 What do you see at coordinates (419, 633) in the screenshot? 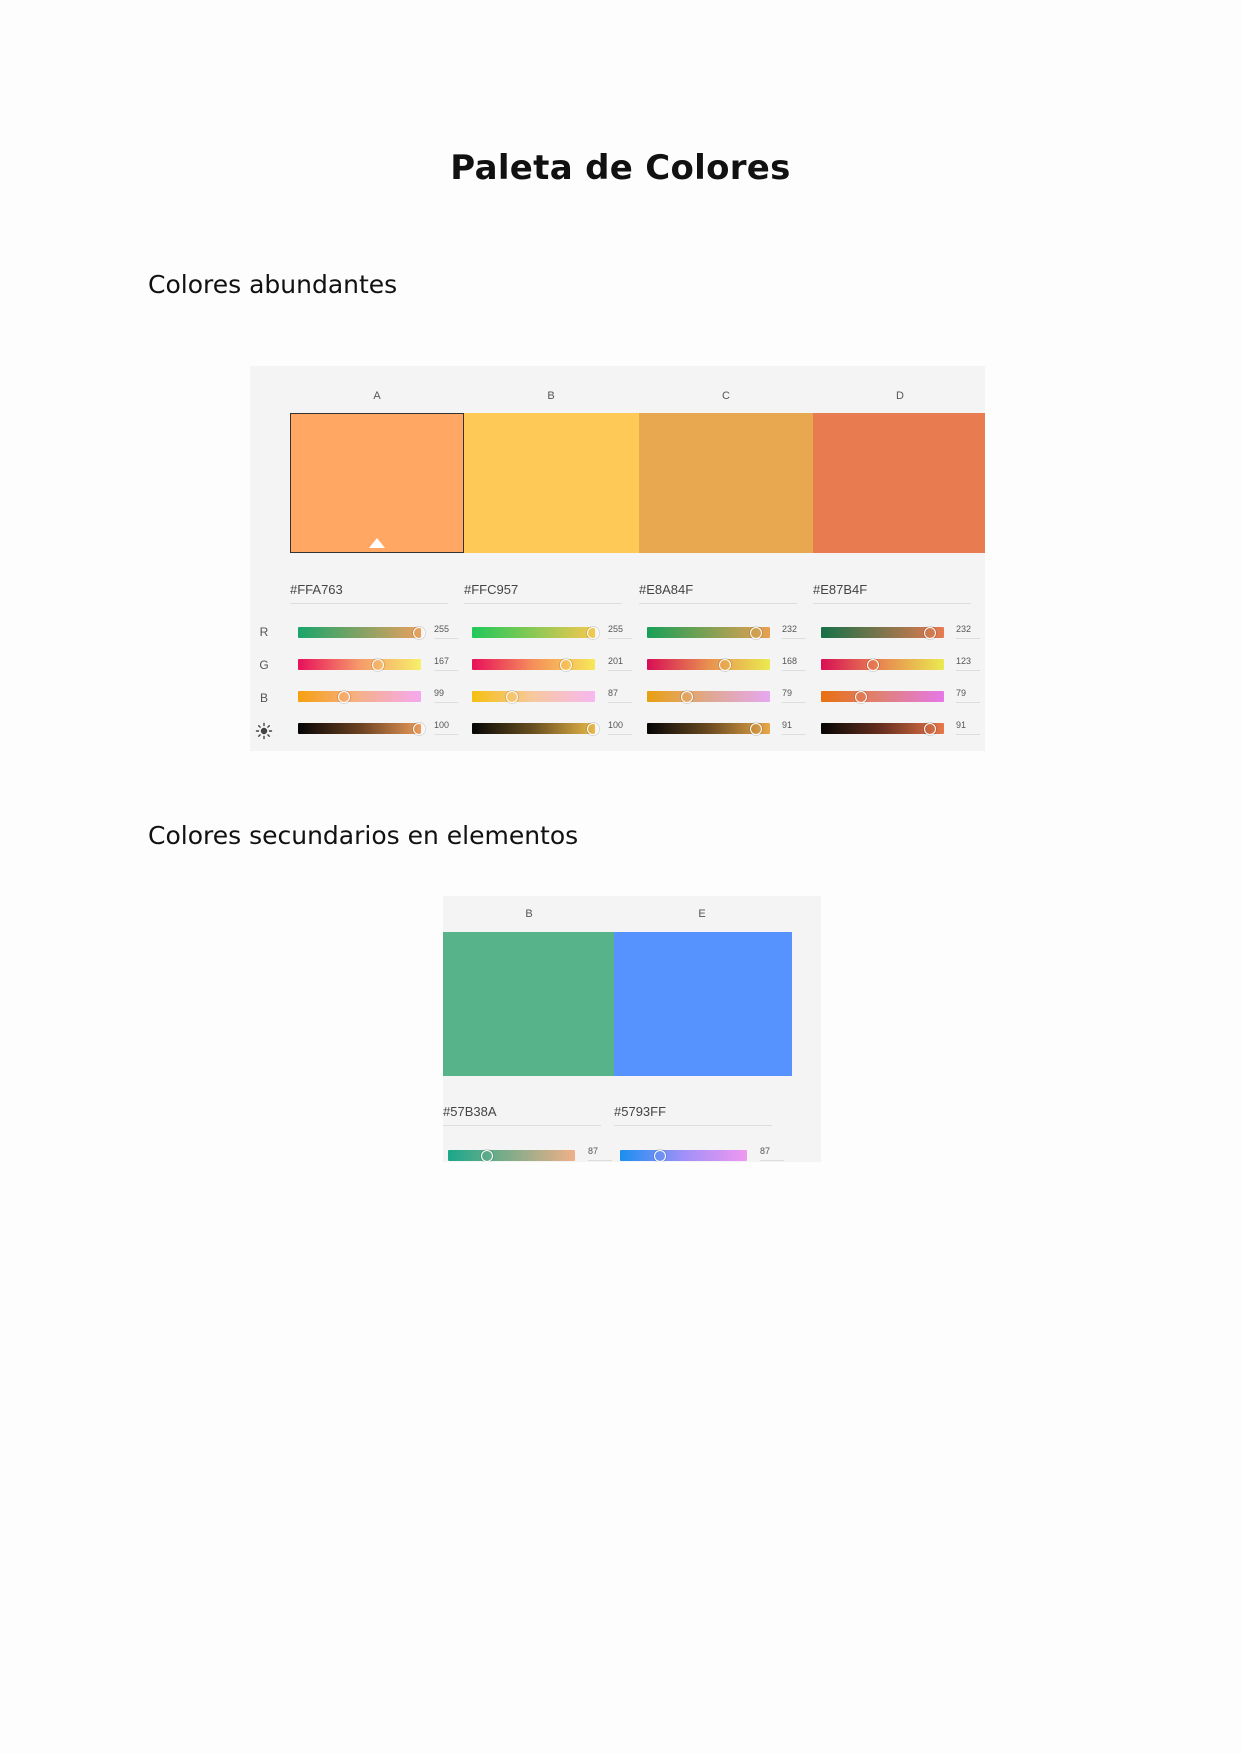
I see `slider-knob-a-r` at bounding box center [419, 633].